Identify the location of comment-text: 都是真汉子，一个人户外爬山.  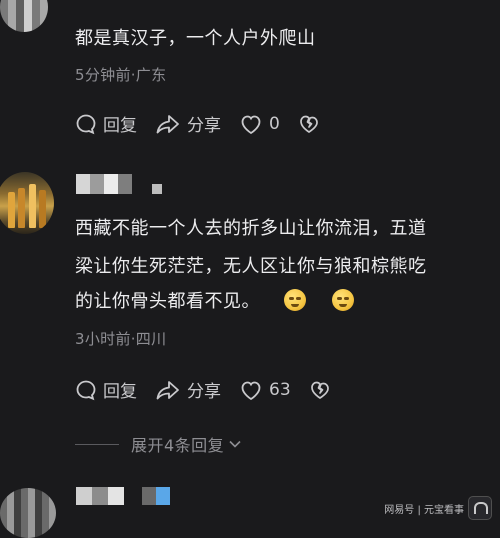
(195, 38).